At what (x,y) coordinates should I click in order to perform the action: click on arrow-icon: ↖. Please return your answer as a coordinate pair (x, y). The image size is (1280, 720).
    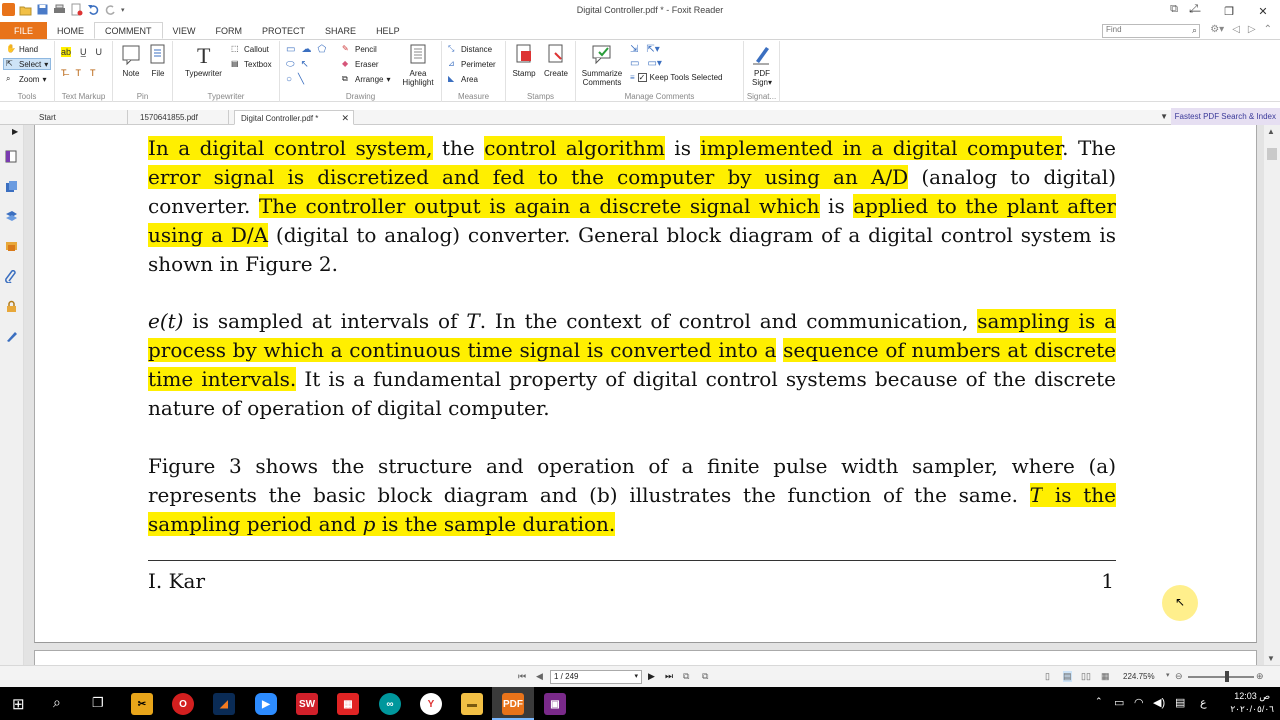
    Looking at the image, I should click on (305, 64).